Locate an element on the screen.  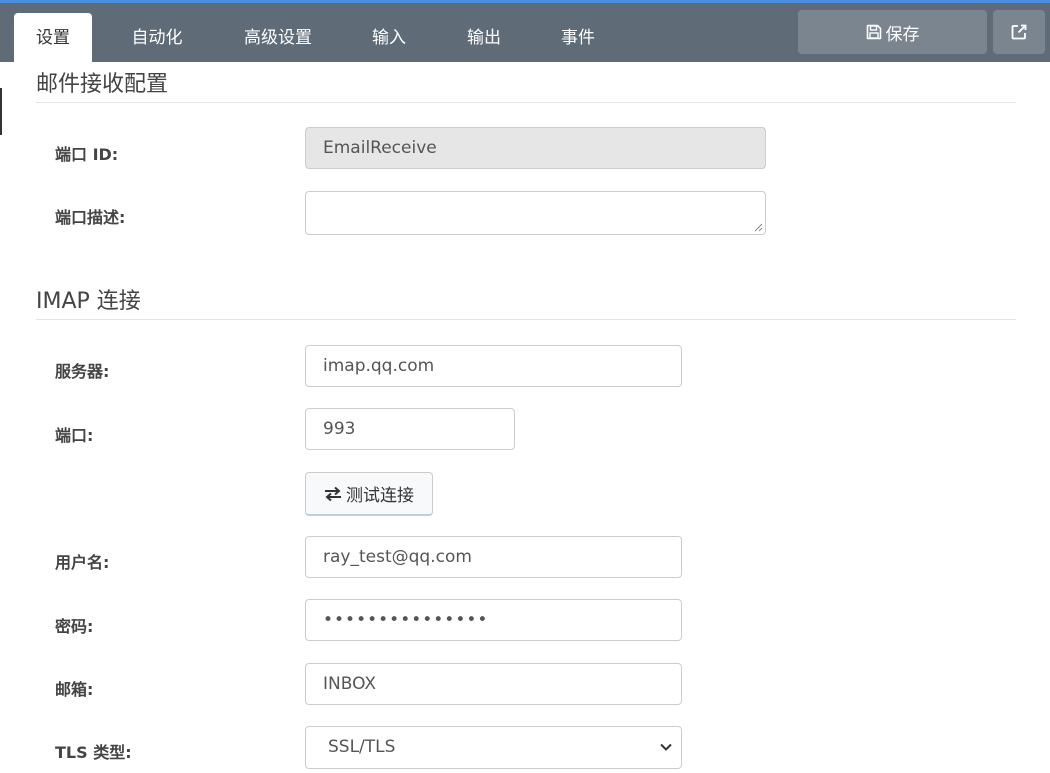
mailbox-field: INBOX is located at coordinates (493, 684).